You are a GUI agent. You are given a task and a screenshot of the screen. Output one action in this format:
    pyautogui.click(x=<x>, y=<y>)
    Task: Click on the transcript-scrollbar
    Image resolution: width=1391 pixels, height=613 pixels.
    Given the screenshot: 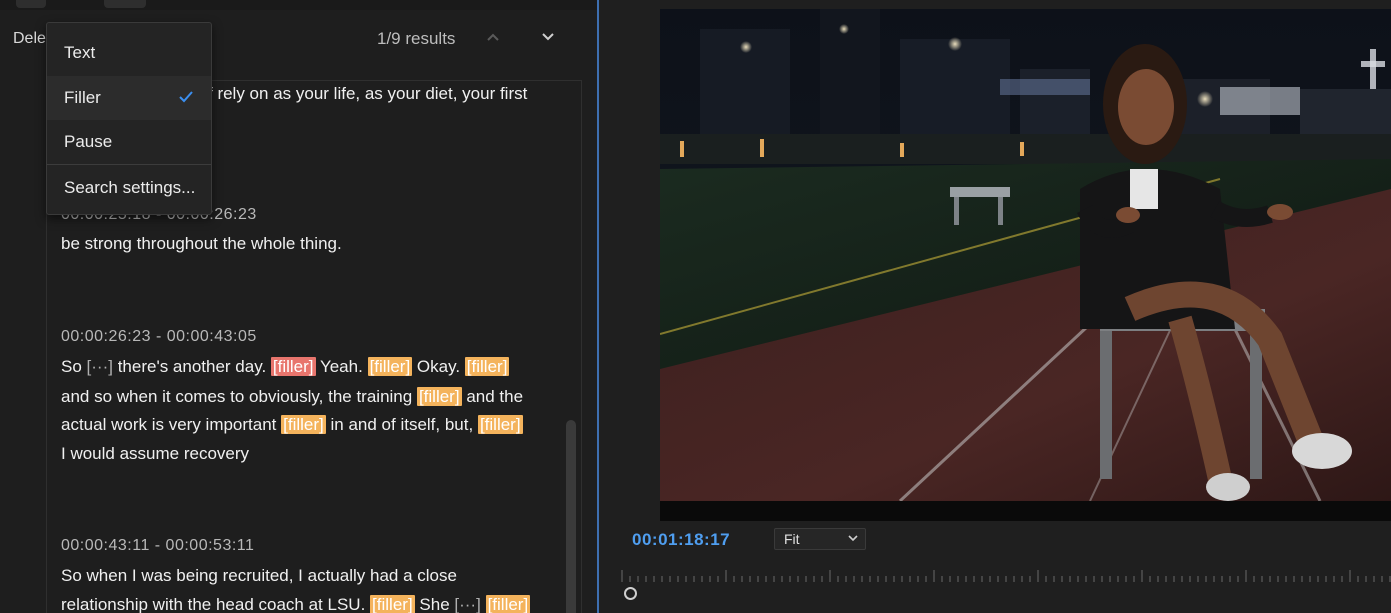 What is the action you would take?
    pyautogui.click(x=571, y=516)
    